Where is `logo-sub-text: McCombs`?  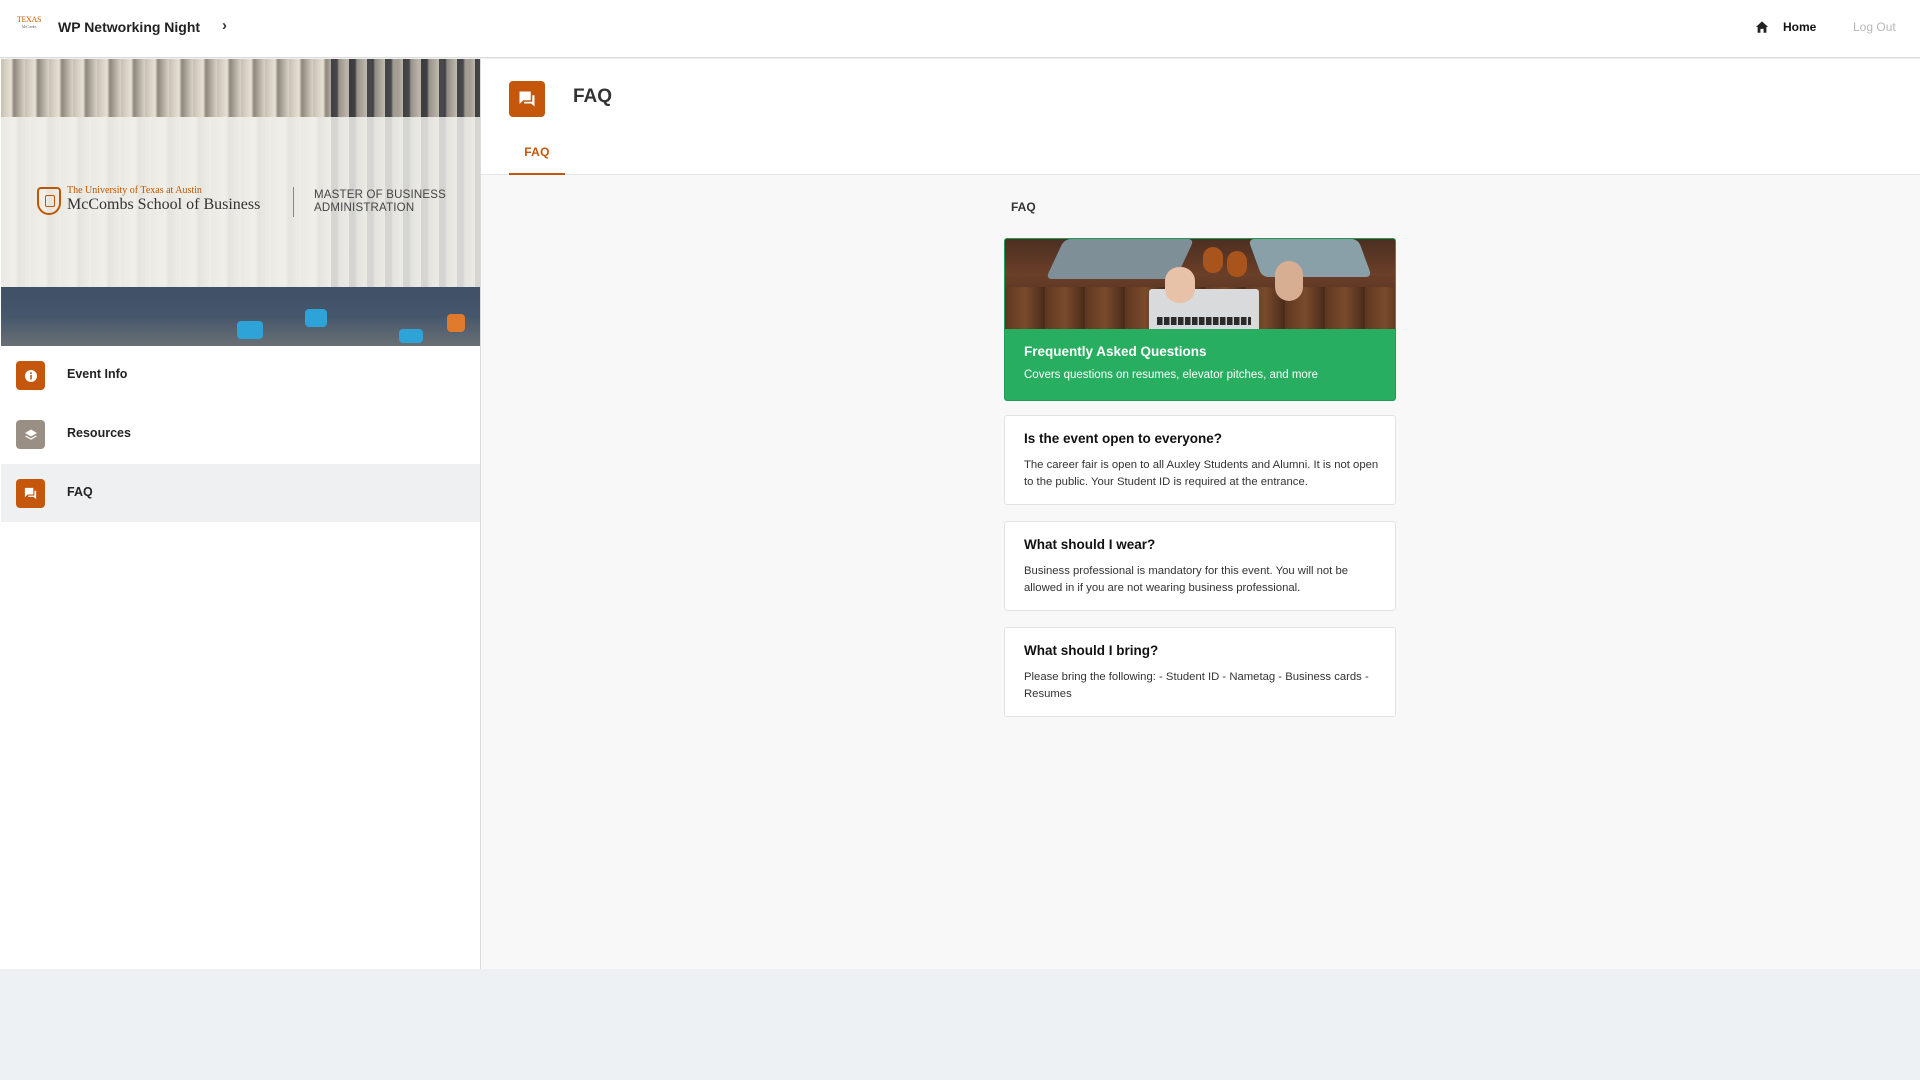
logo-sub-text: McCombs is located at coordinates (29, 26).